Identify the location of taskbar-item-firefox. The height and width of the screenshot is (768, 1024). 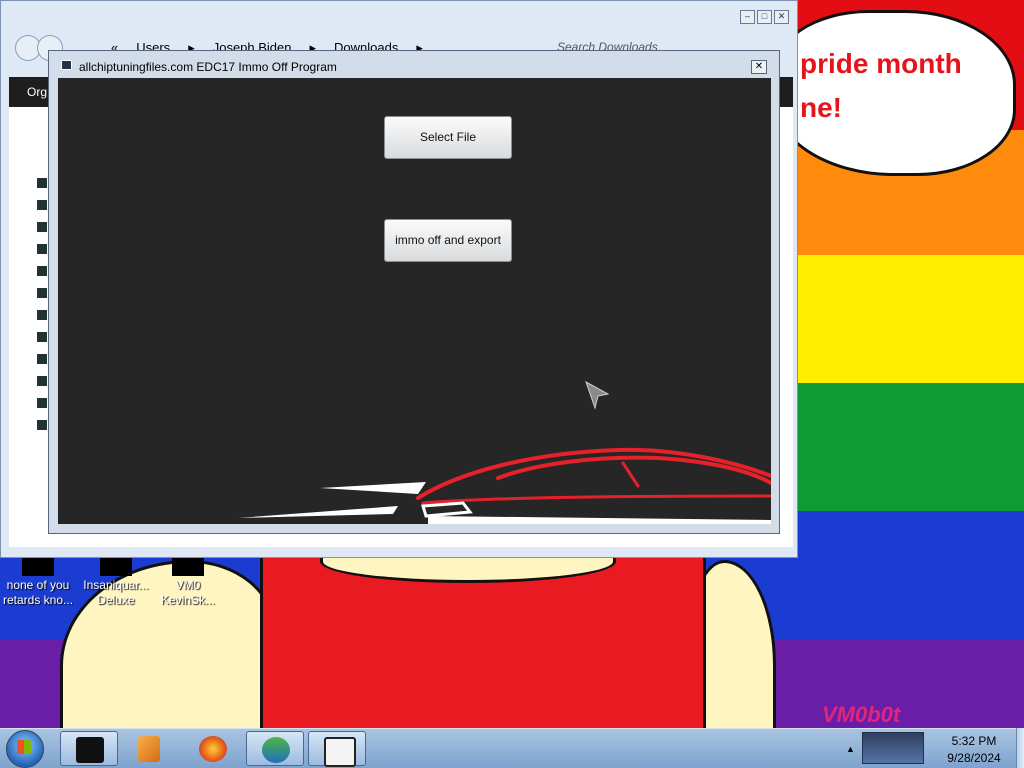
(213, 748).